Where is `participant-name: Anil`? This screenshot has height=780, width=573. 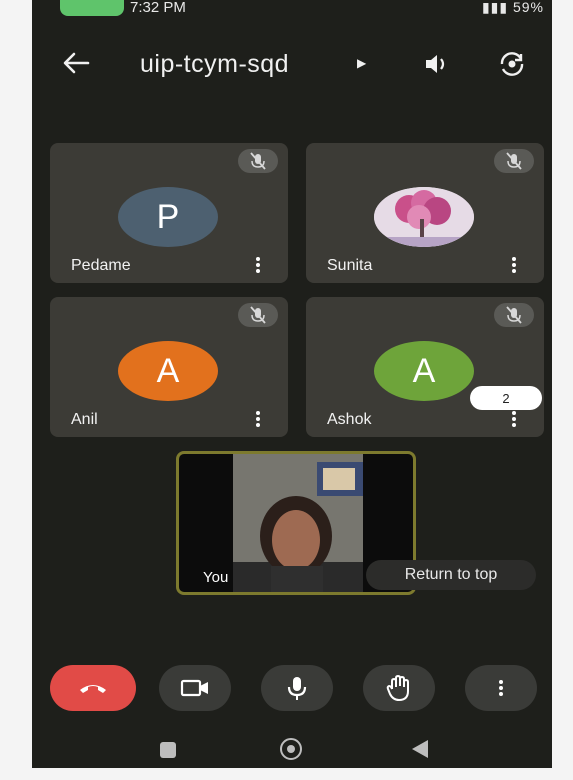 participant-name: Anil is located at coordinates (84, 419).